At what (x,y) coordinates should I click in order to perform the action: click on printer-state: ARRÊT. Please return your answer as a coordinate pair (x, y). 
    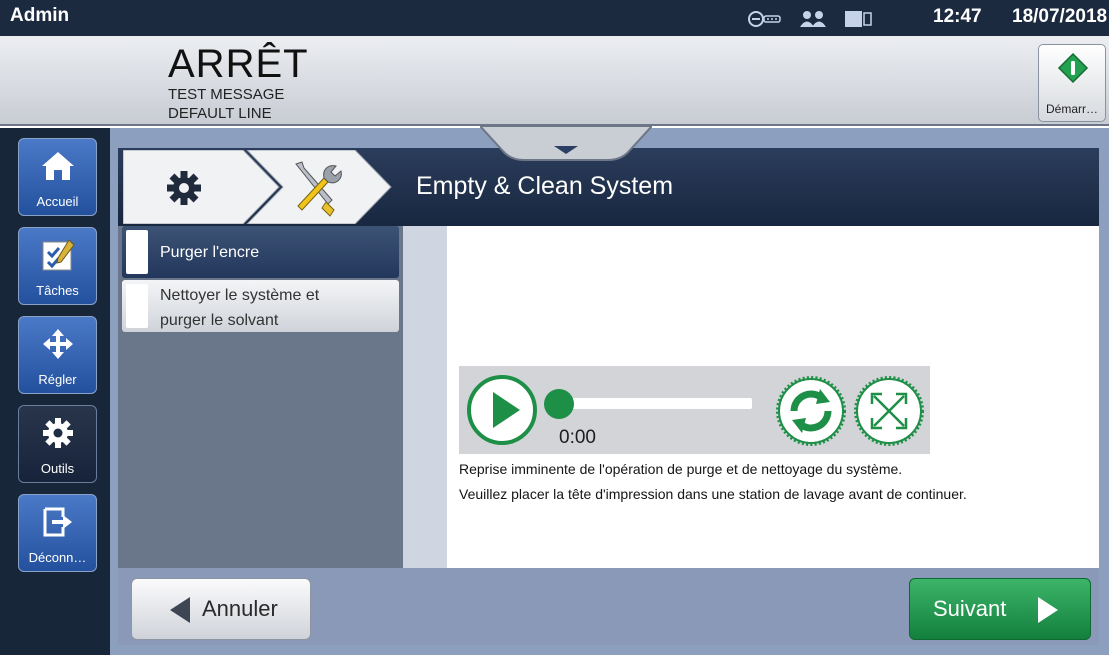
    Looking at the image, I should click on (238, 64).